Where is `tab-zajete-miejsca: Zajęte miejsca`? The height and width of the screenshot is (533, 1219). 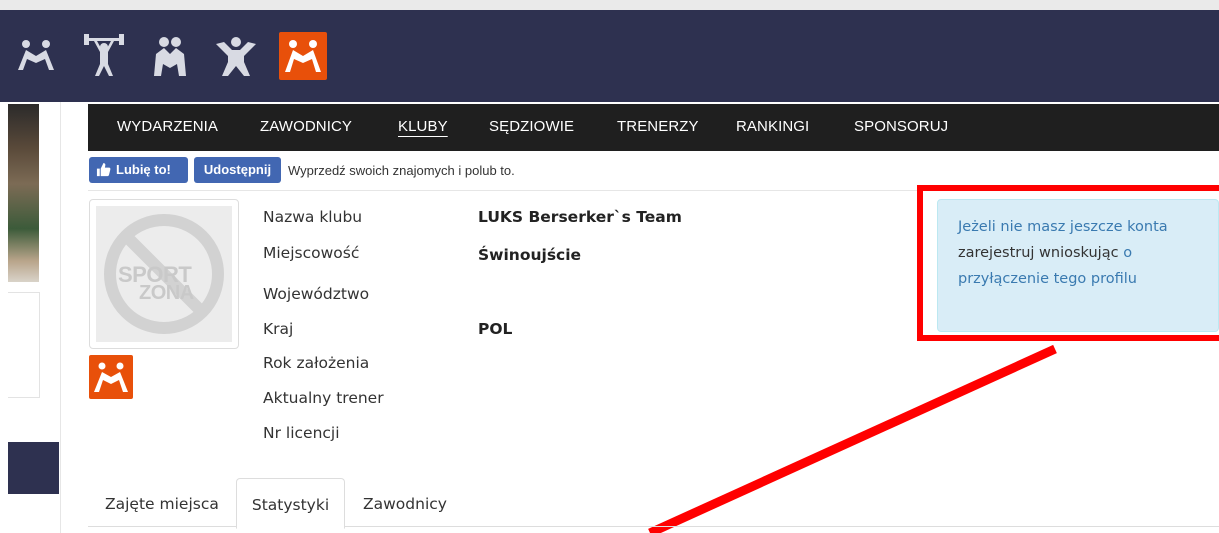
tab-zajete-miejsca: Zajęte miejsca is located at coordinates (162, 502).